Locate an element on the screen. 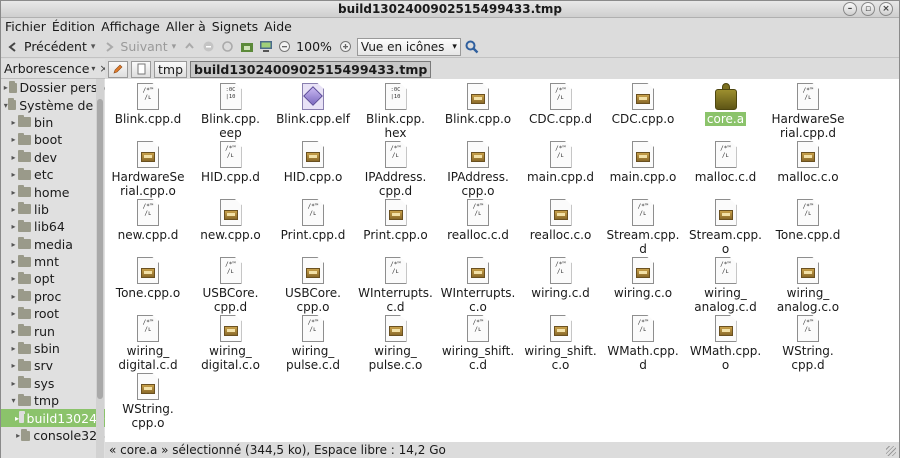  sidebar-item-proc: ▸ proc is located at coordinates (53, 296).